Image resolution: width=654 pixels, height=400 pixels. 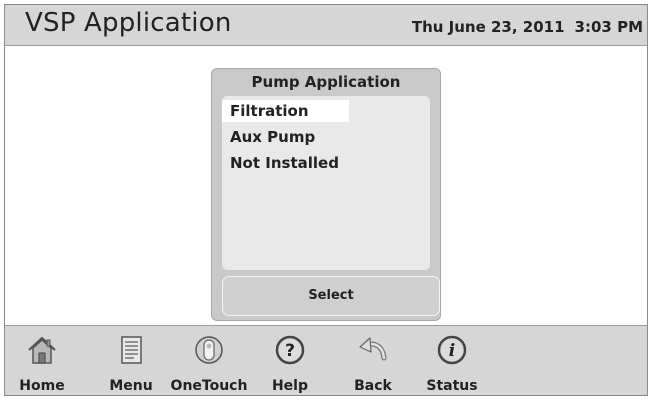 I want to click on pump-option-list: Filtration Aux Pump Not Installed, so click(x=326, y=183).